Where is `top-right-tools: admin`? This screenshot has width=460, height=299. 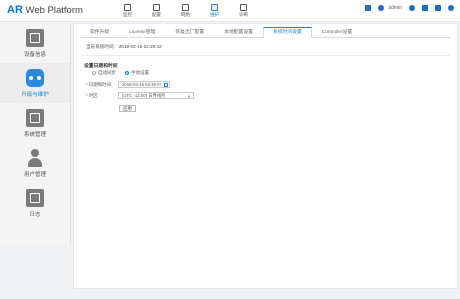 top-right-tools: admin is located at coordinates (406, 8).